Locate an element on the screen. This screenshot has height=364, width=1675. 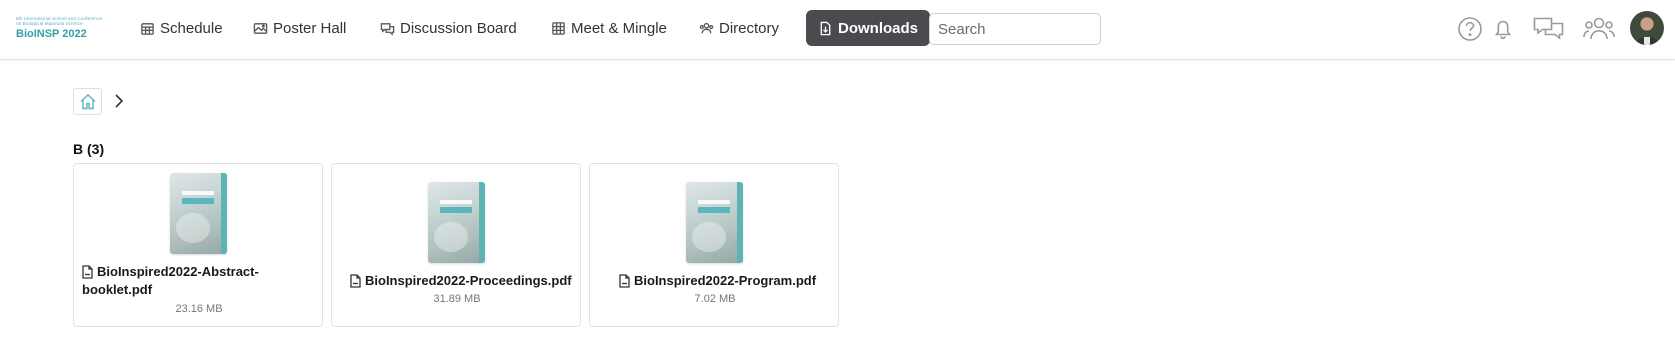
search-input is located at coordinates (1015, 29).